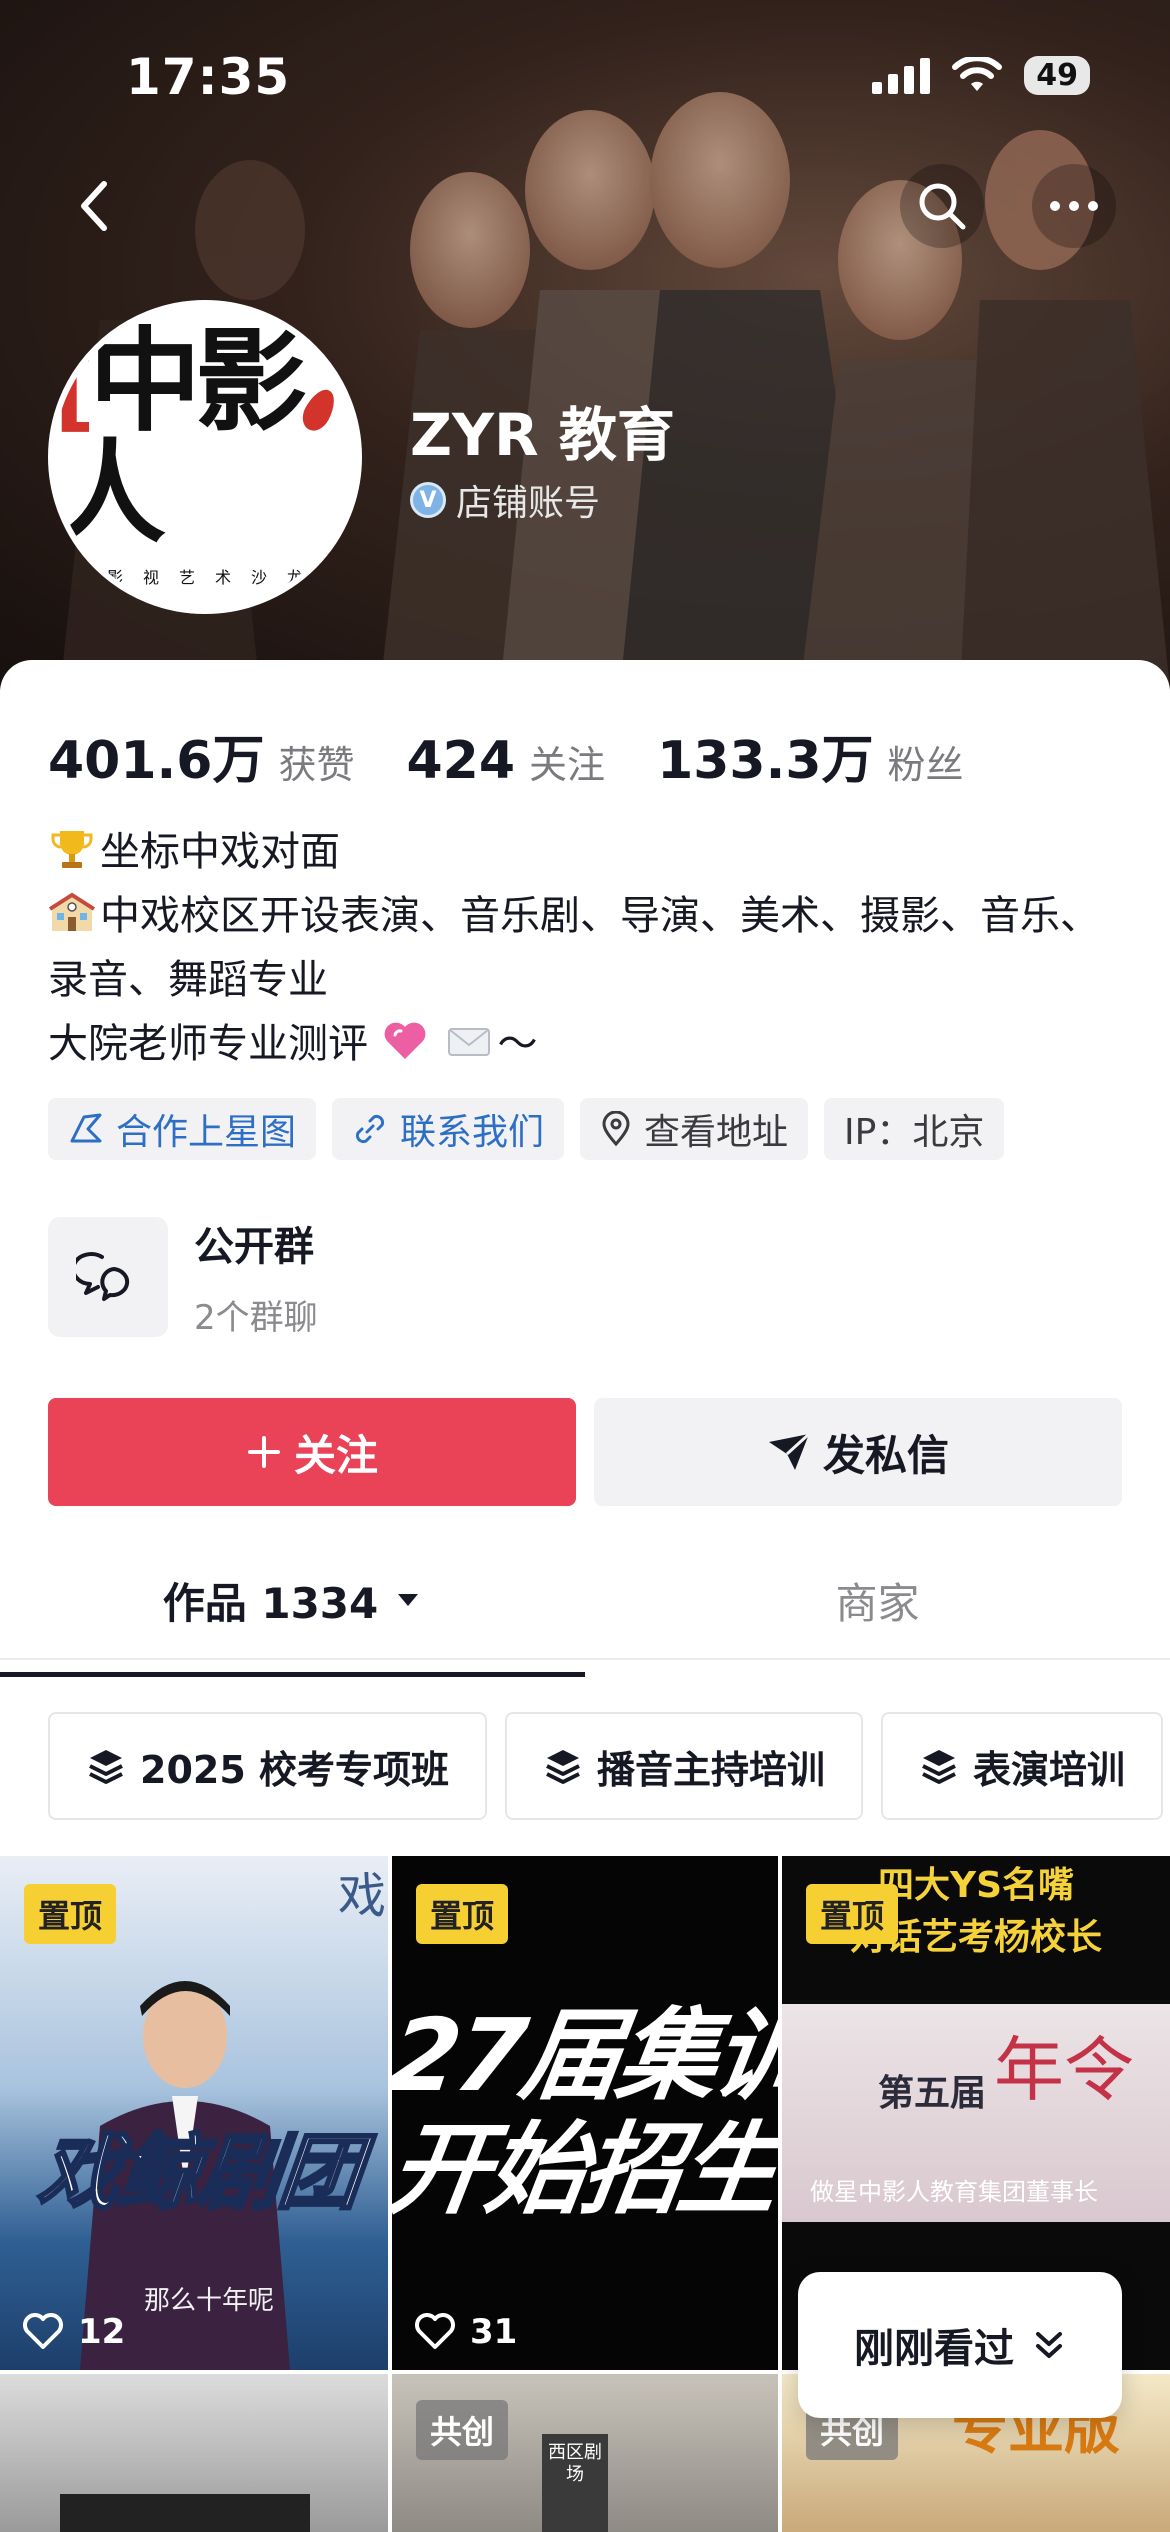 This screenshot has height=2532, width=1170. What do you see at coordinates (294, 1769) in the screenshot?
I see `collection-label: 2025 校考专项班` at bounding box center [294, 1769].